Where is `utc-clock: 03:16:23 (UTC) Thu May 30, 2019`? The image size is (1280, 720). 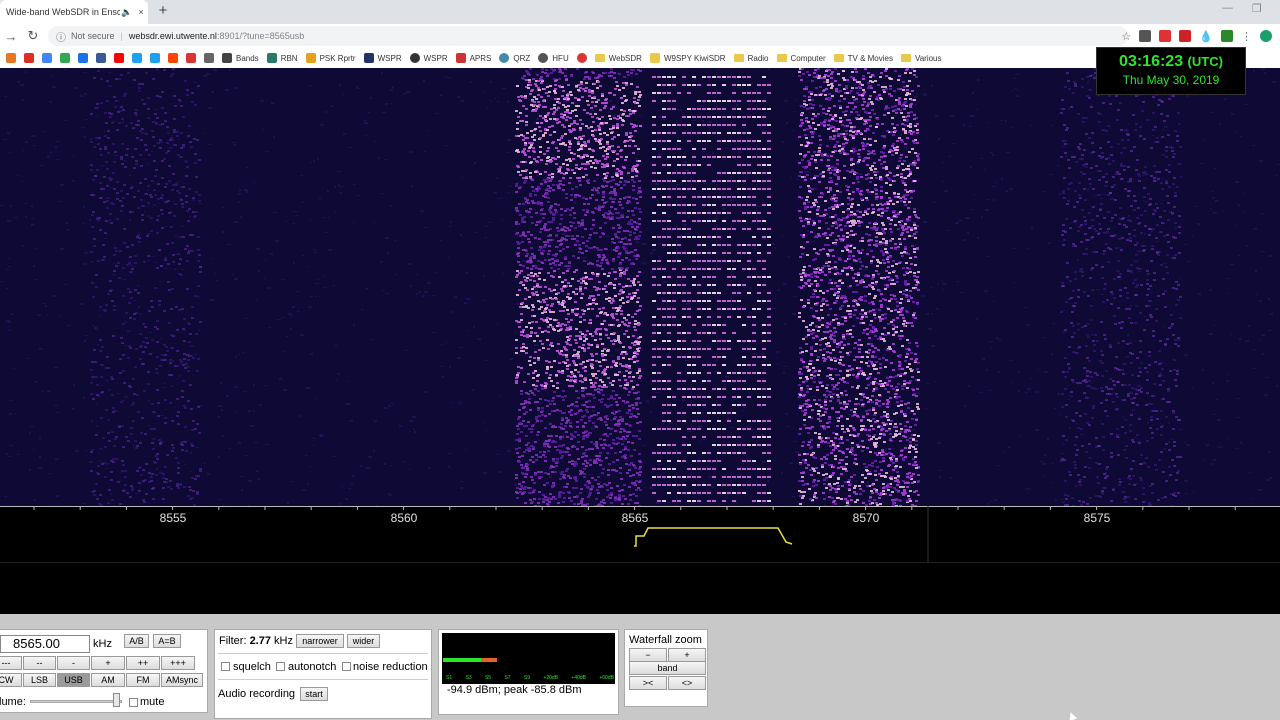
utc-clock: 03:16:23 (UTC) Thu May 30, 2019 is located at coordinates (1171, 71).